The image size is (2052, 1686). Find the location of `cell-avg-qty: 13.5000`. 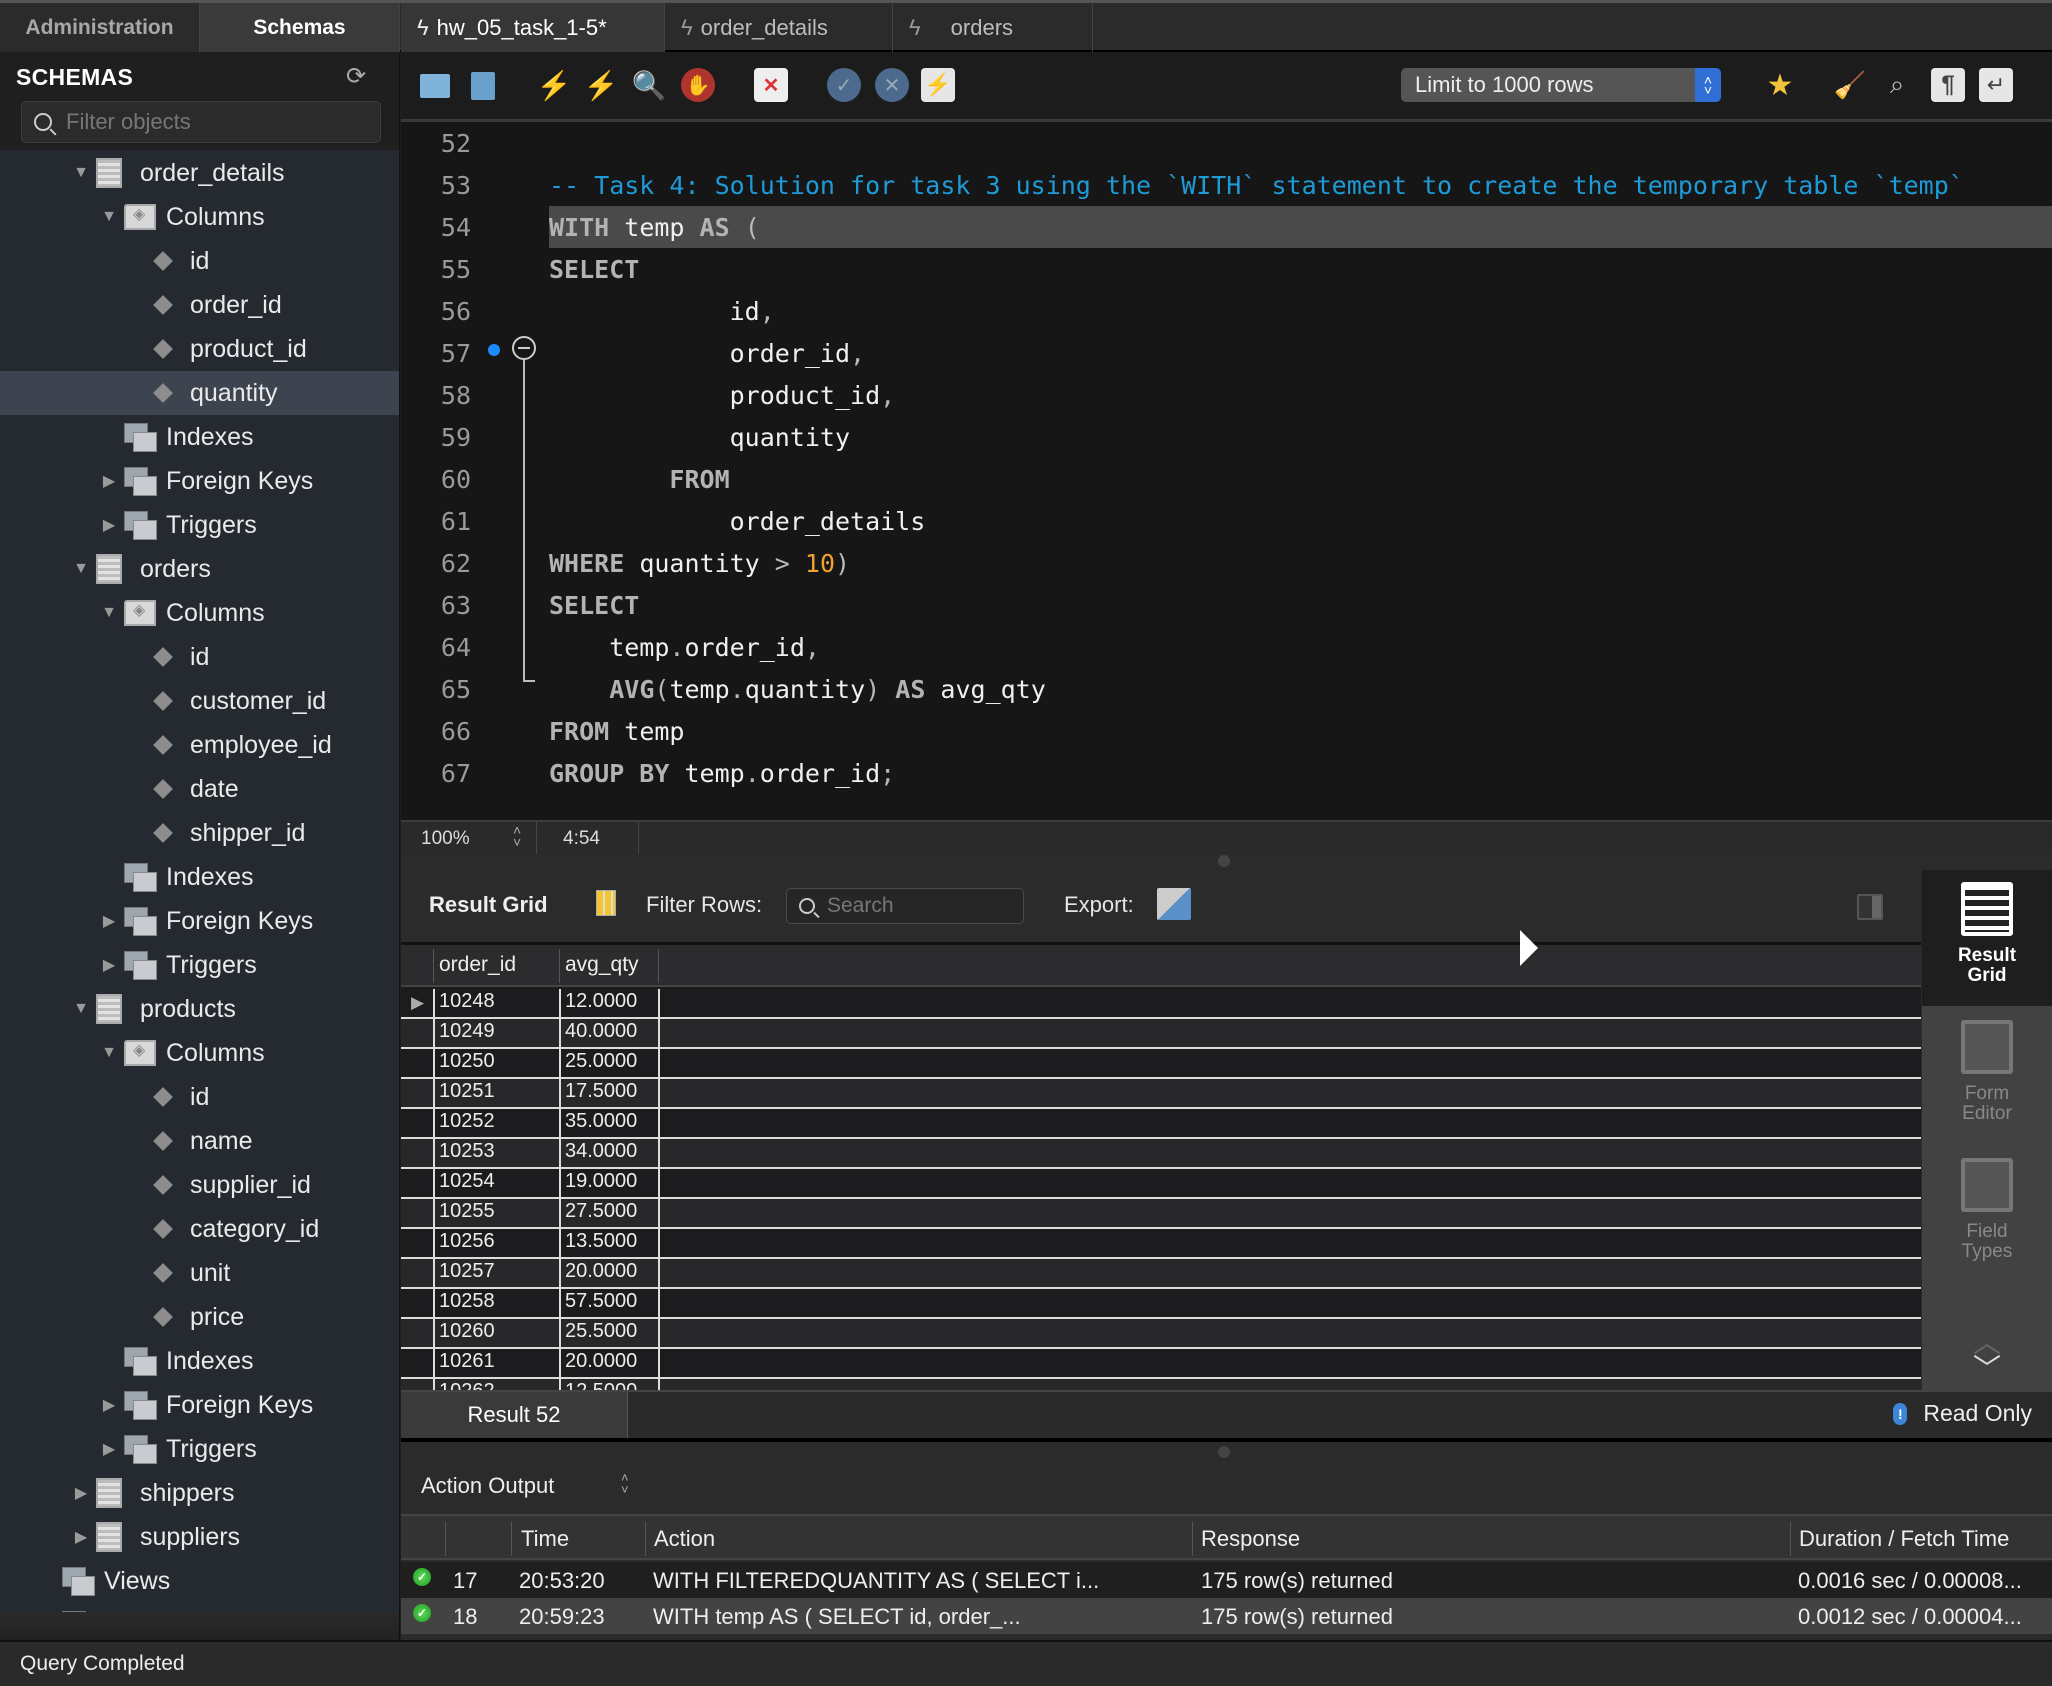

cell-avg-qty: 13.5000 is located at coordinates (601, 1241).